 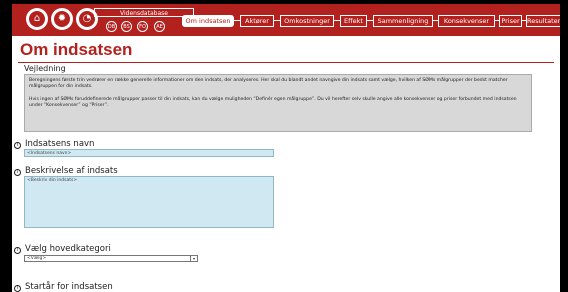 What do you see at coordinates (149, 153) in the screenshot?
I see `name-input: <Indsatsens navn>` at bounding box center [149, 153].